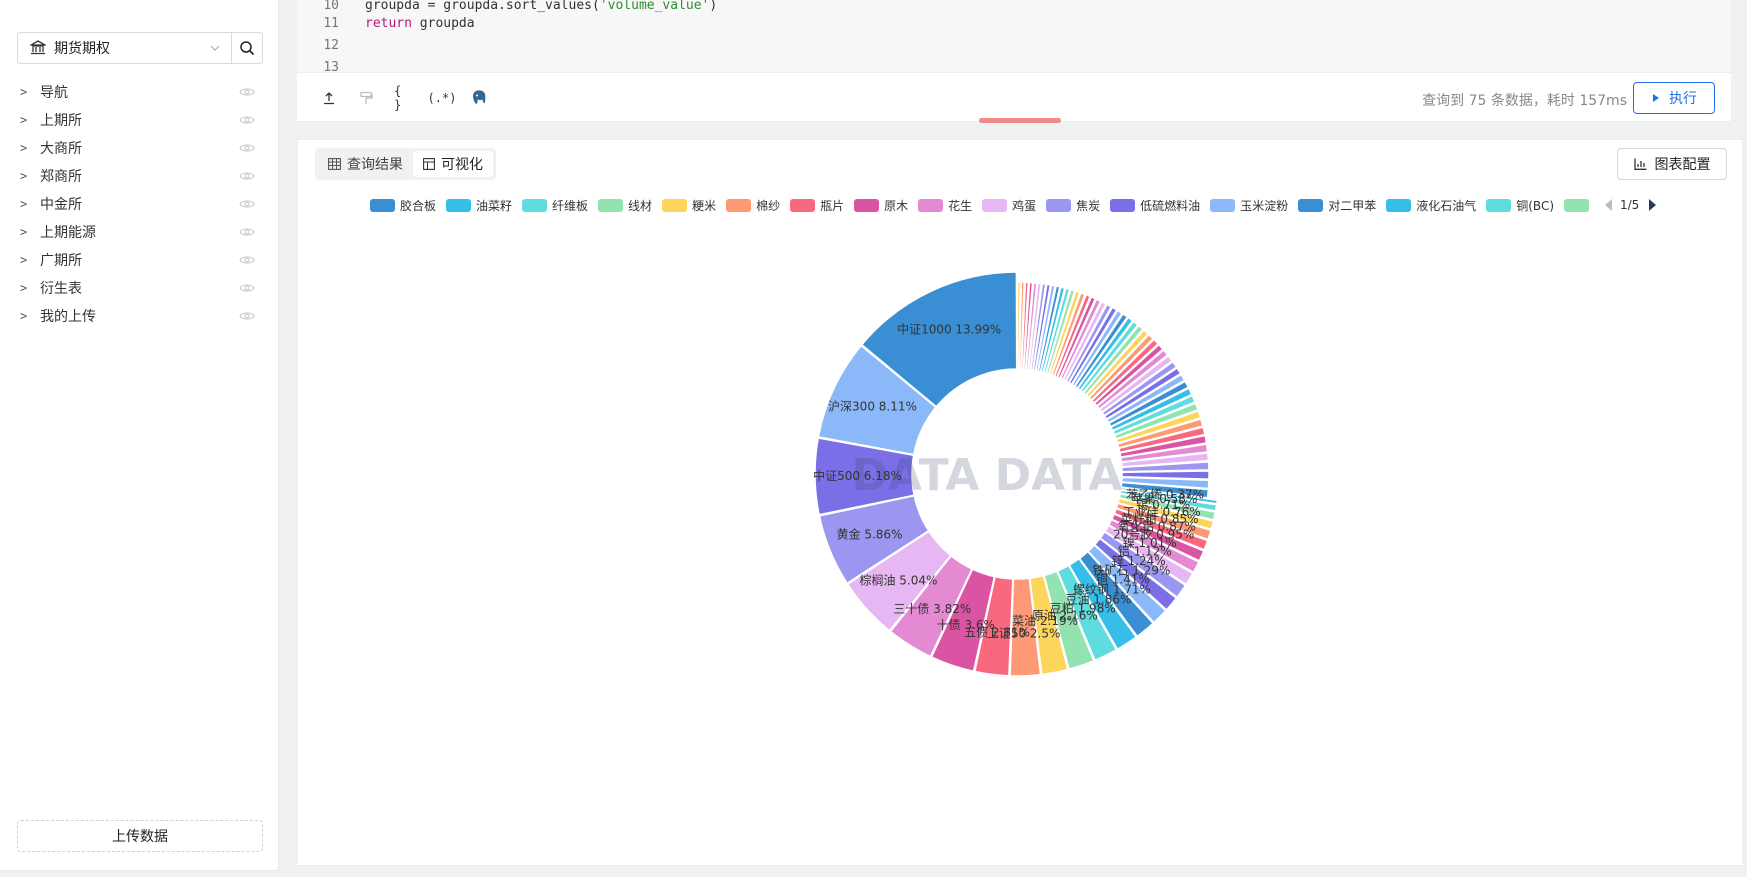 The width and height of the screenshot is (1747, 877). I want to click on upload-icon, so click(329, 98).